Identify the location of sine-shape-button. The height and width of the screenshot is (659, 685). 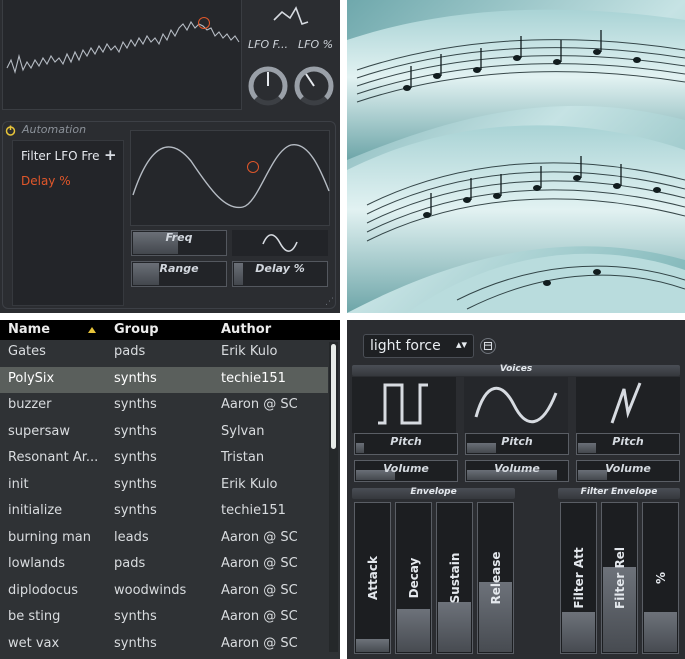
(280, 243).